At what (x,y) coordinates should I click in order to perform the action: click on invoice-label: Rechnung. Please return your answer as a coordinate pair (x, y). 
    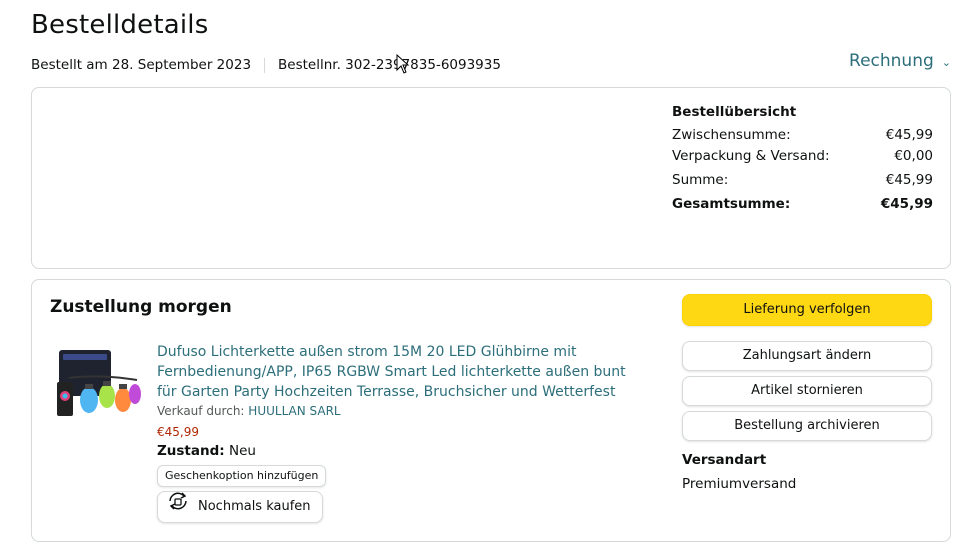
    Looking at the image, I should click on (891, 61).